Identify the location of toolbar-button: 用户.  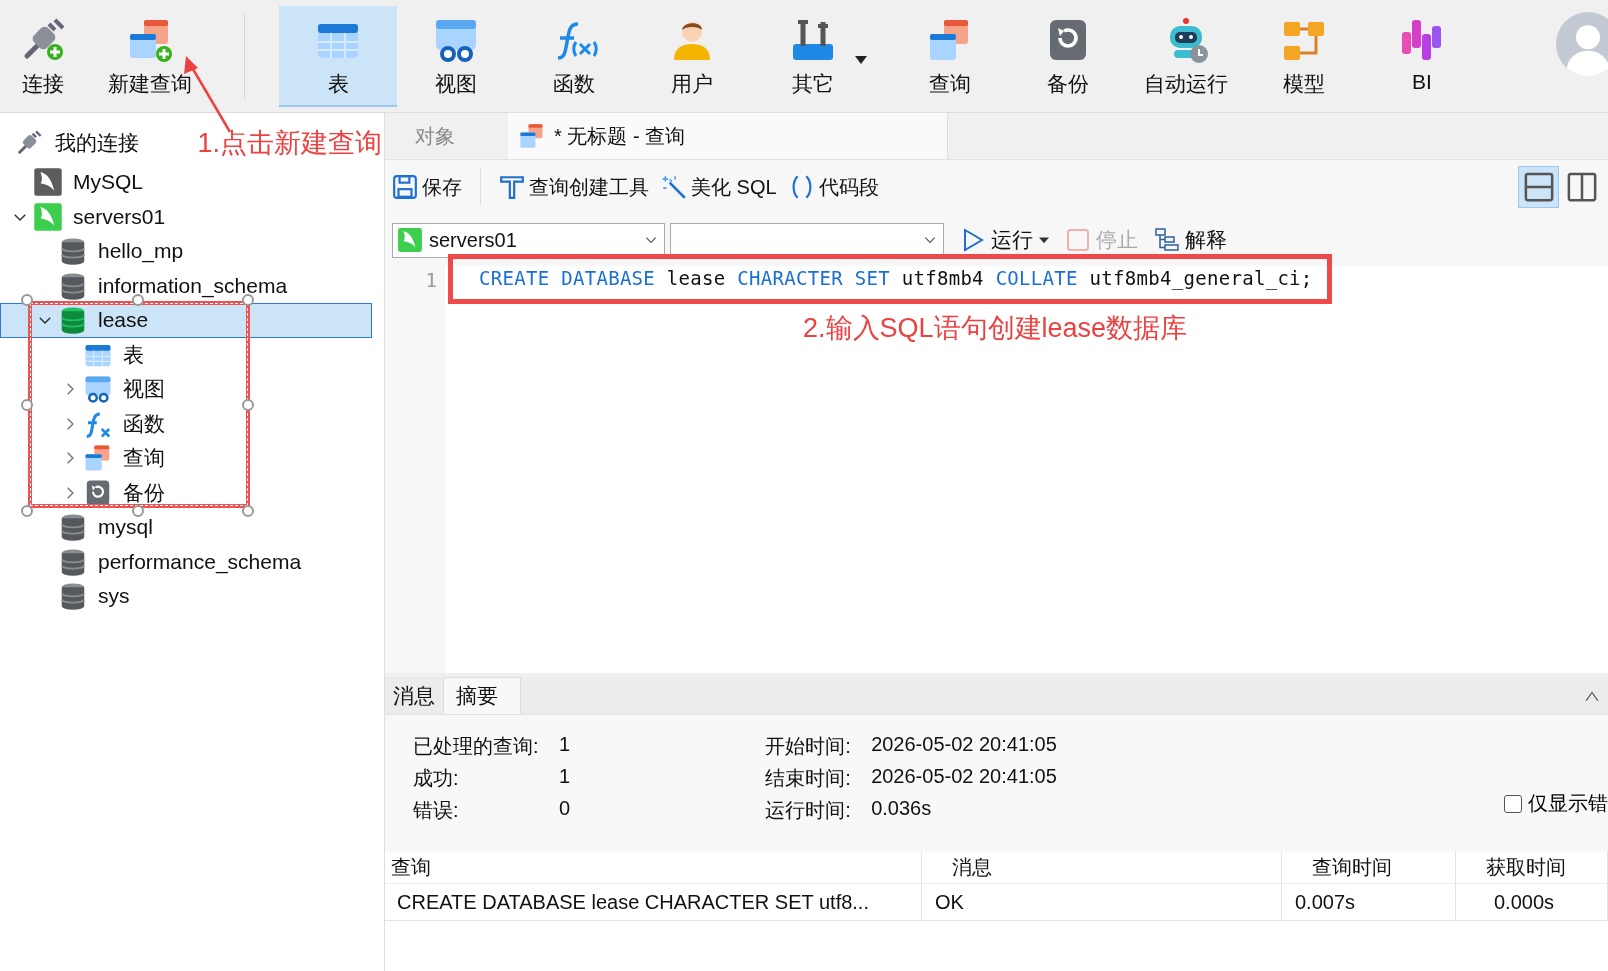
(692, 56).